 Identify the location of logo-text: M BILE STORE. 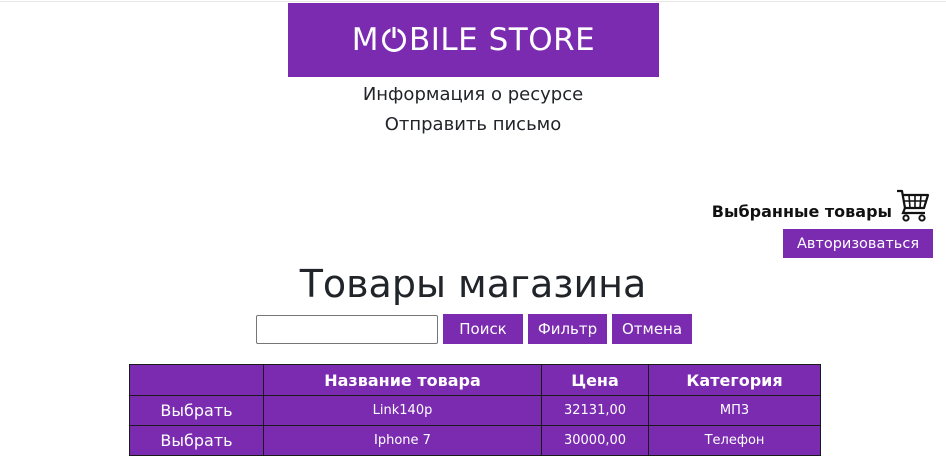
(474, 40).